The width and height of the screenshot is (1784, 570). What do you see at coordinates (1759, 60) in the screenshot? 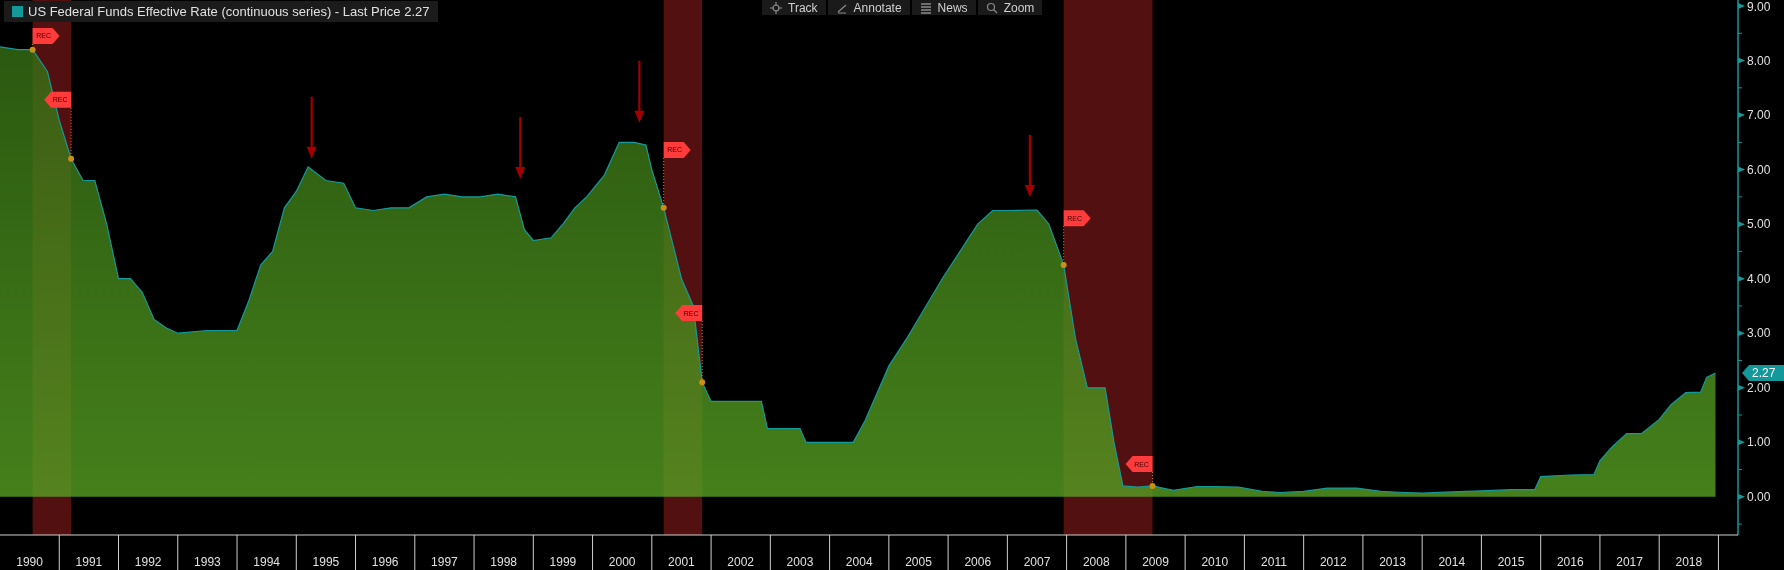
I see `y-tick-label: 8.00` at bounding box center [1759, 60].